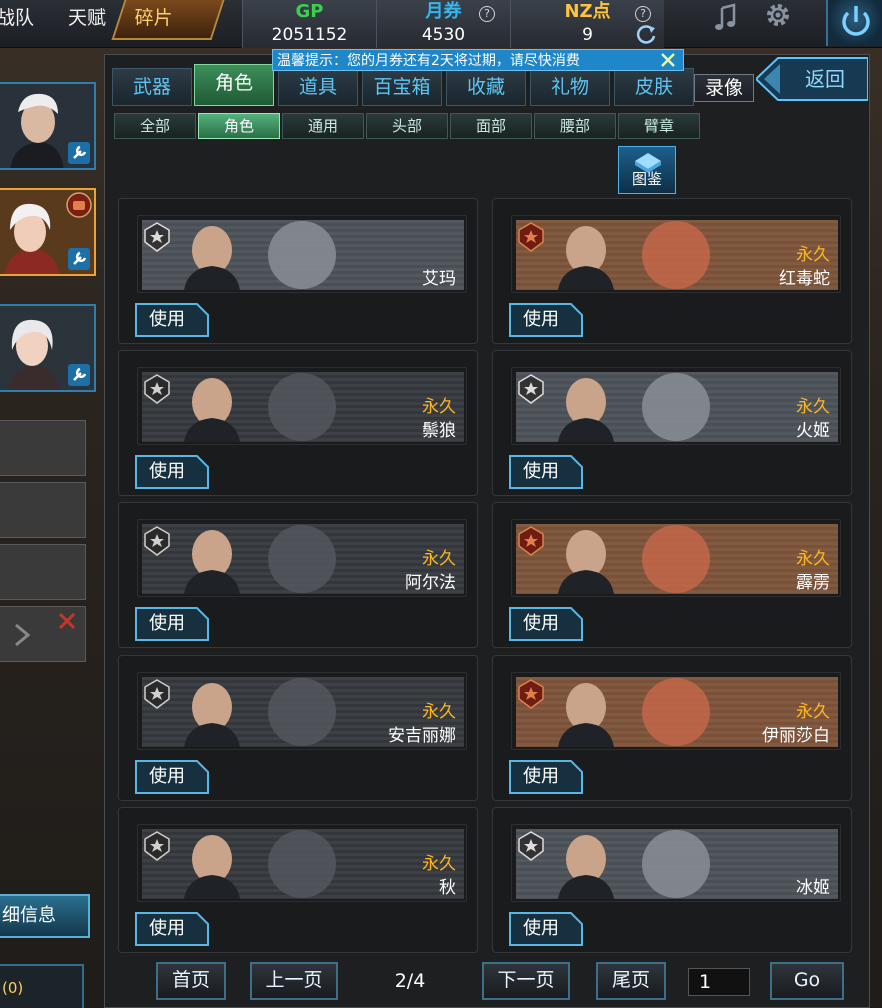 The image size is (882, 1008). Describe the element at coordinates (727, 18) in the screenshot. I see `music-icon` at that location.